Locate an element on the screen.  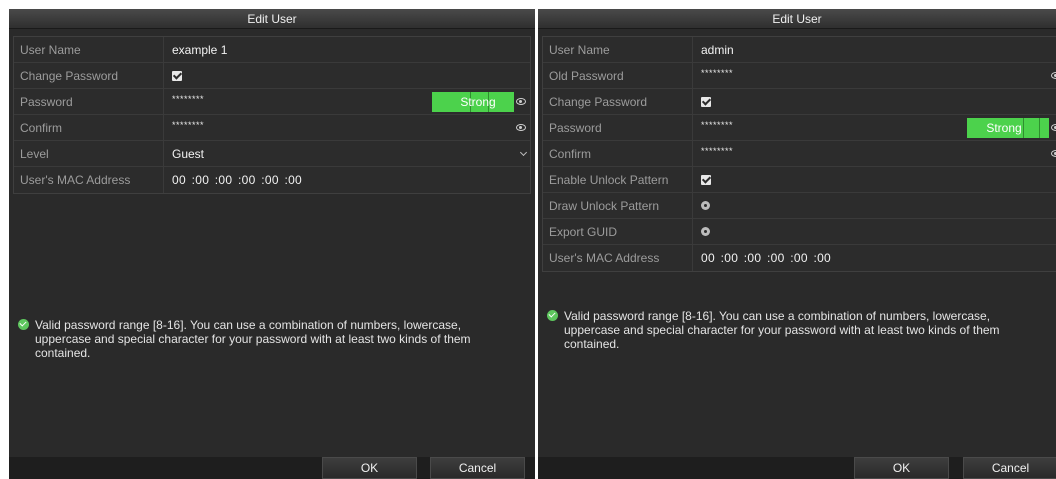
level-value: Guest is located at coordinates (188, 153).